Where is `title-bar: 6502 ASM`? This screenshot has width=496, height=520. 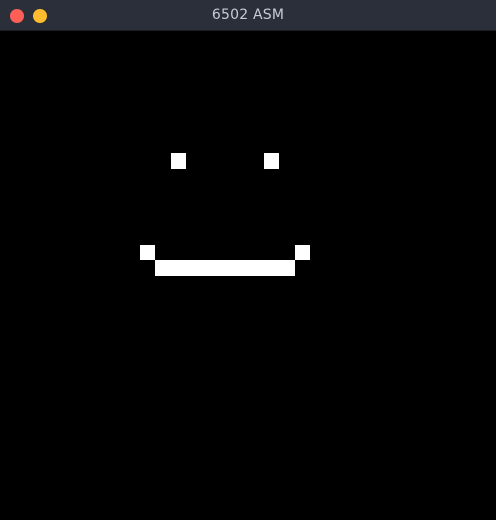
title-bar: 6502 ASM is located at coordinates (248, 15).